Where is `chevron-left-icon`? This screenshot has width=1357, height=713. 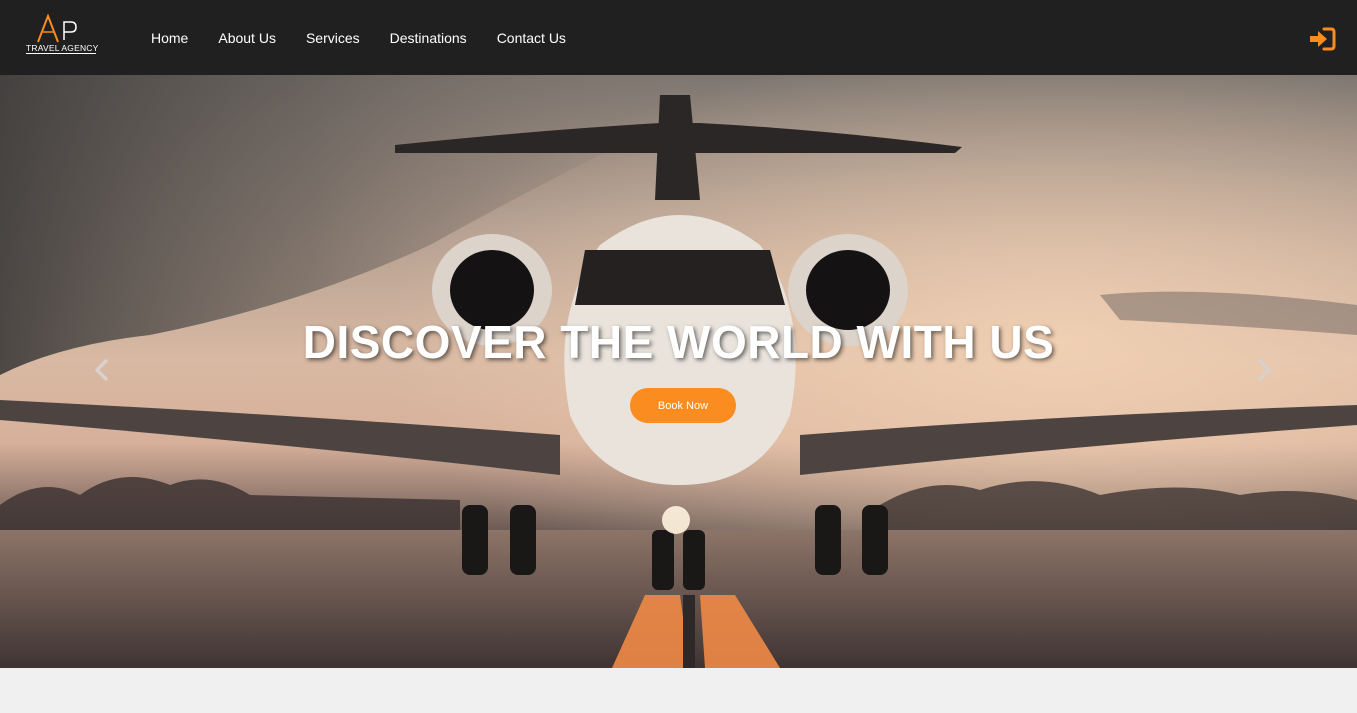 chevron-left-icon is located at coordinates (101, 370).